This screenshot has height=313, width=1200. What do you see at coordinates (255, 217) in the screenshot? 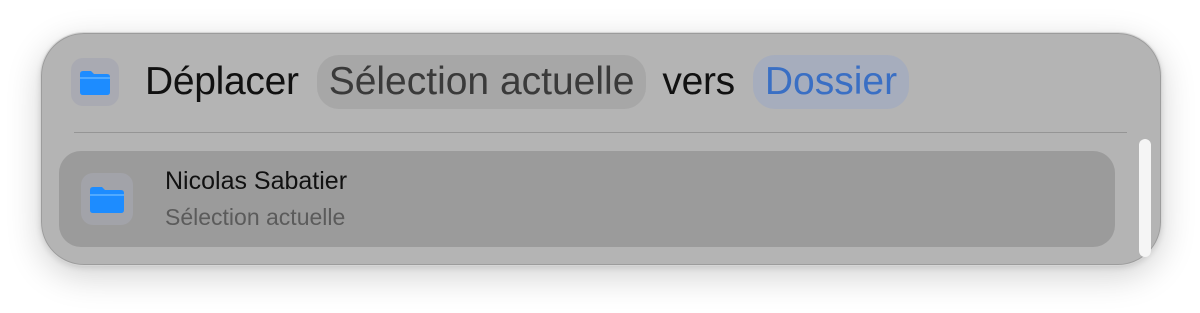
I see `list-item-subtitle: Sélection actuelle` at bounding box center [255, 217].